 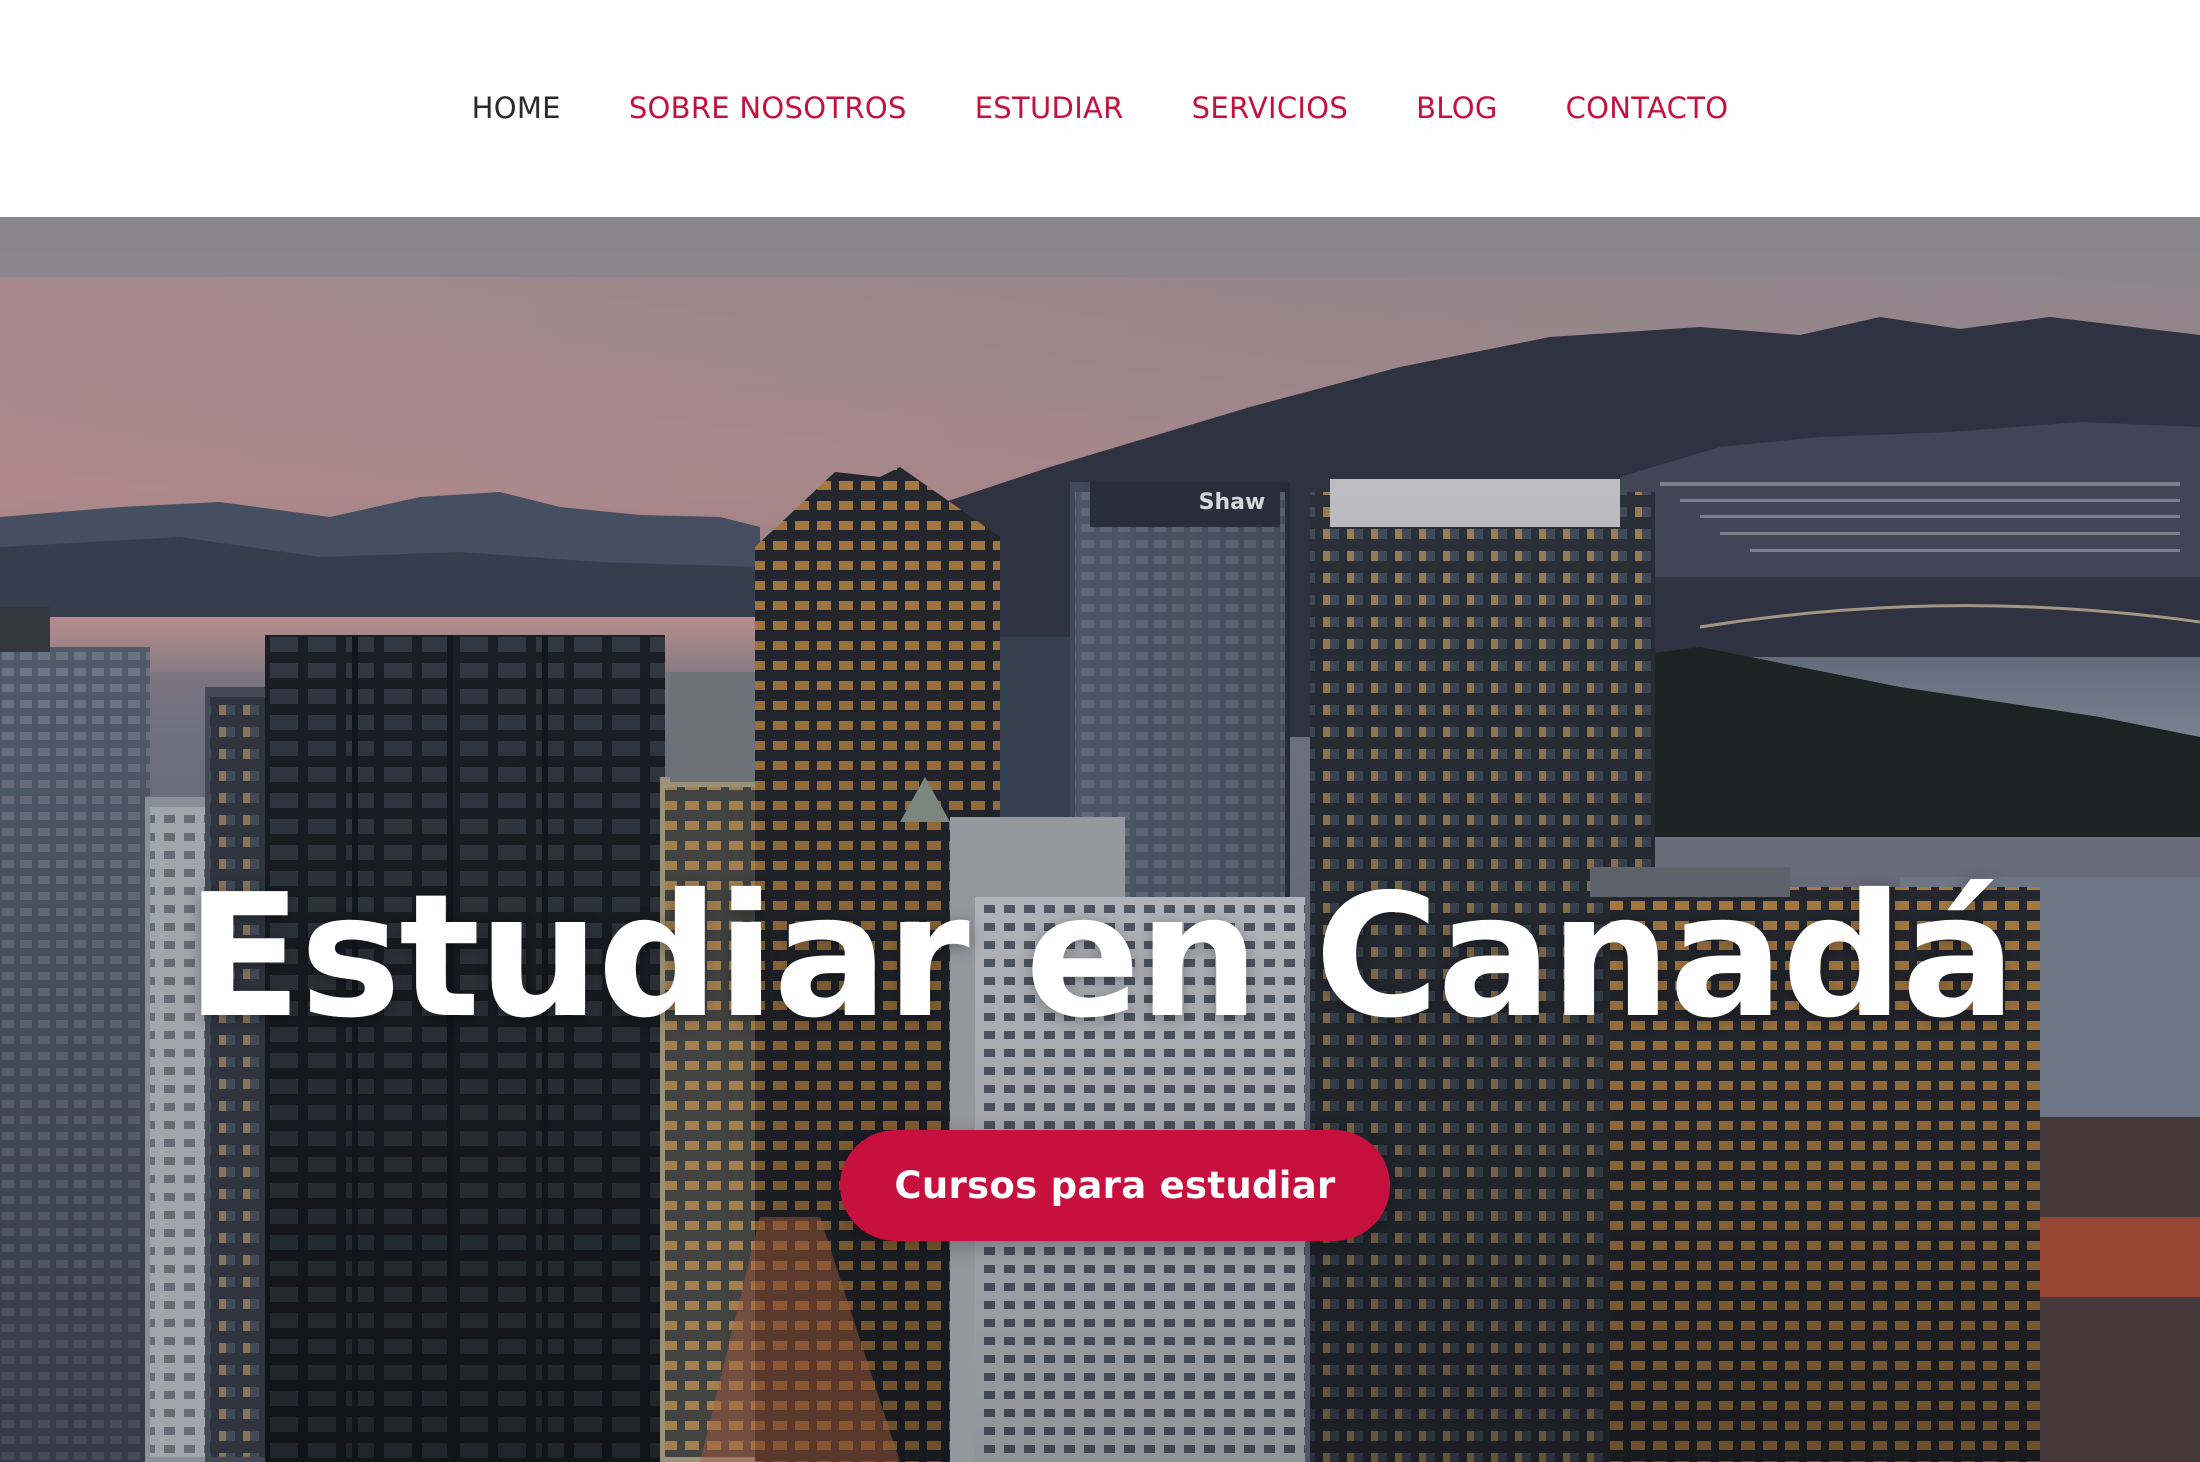 I want to click on nav-item-home: HOME, so click(x=516, y=108).